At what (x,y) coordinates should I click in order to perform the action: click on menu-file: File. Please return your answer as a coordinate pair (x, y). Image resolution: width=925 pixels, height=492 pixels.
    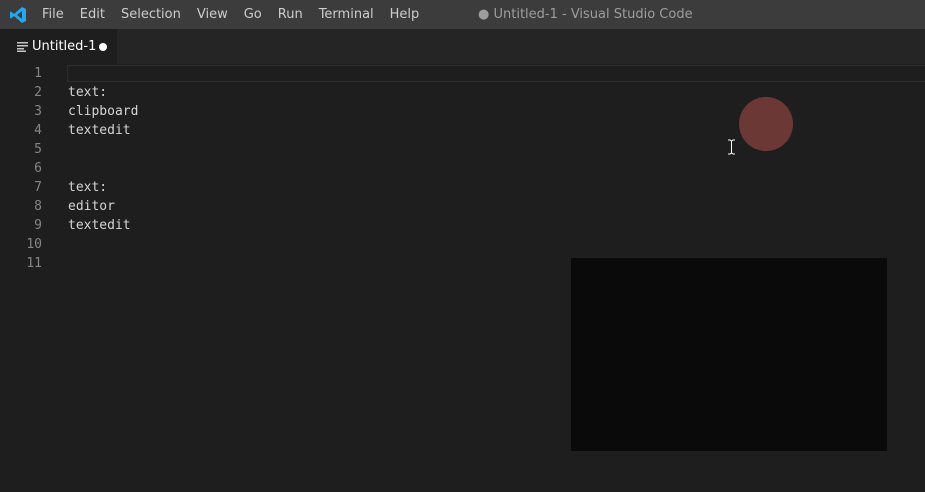
    Looking at the image, I should click on (53, 14).